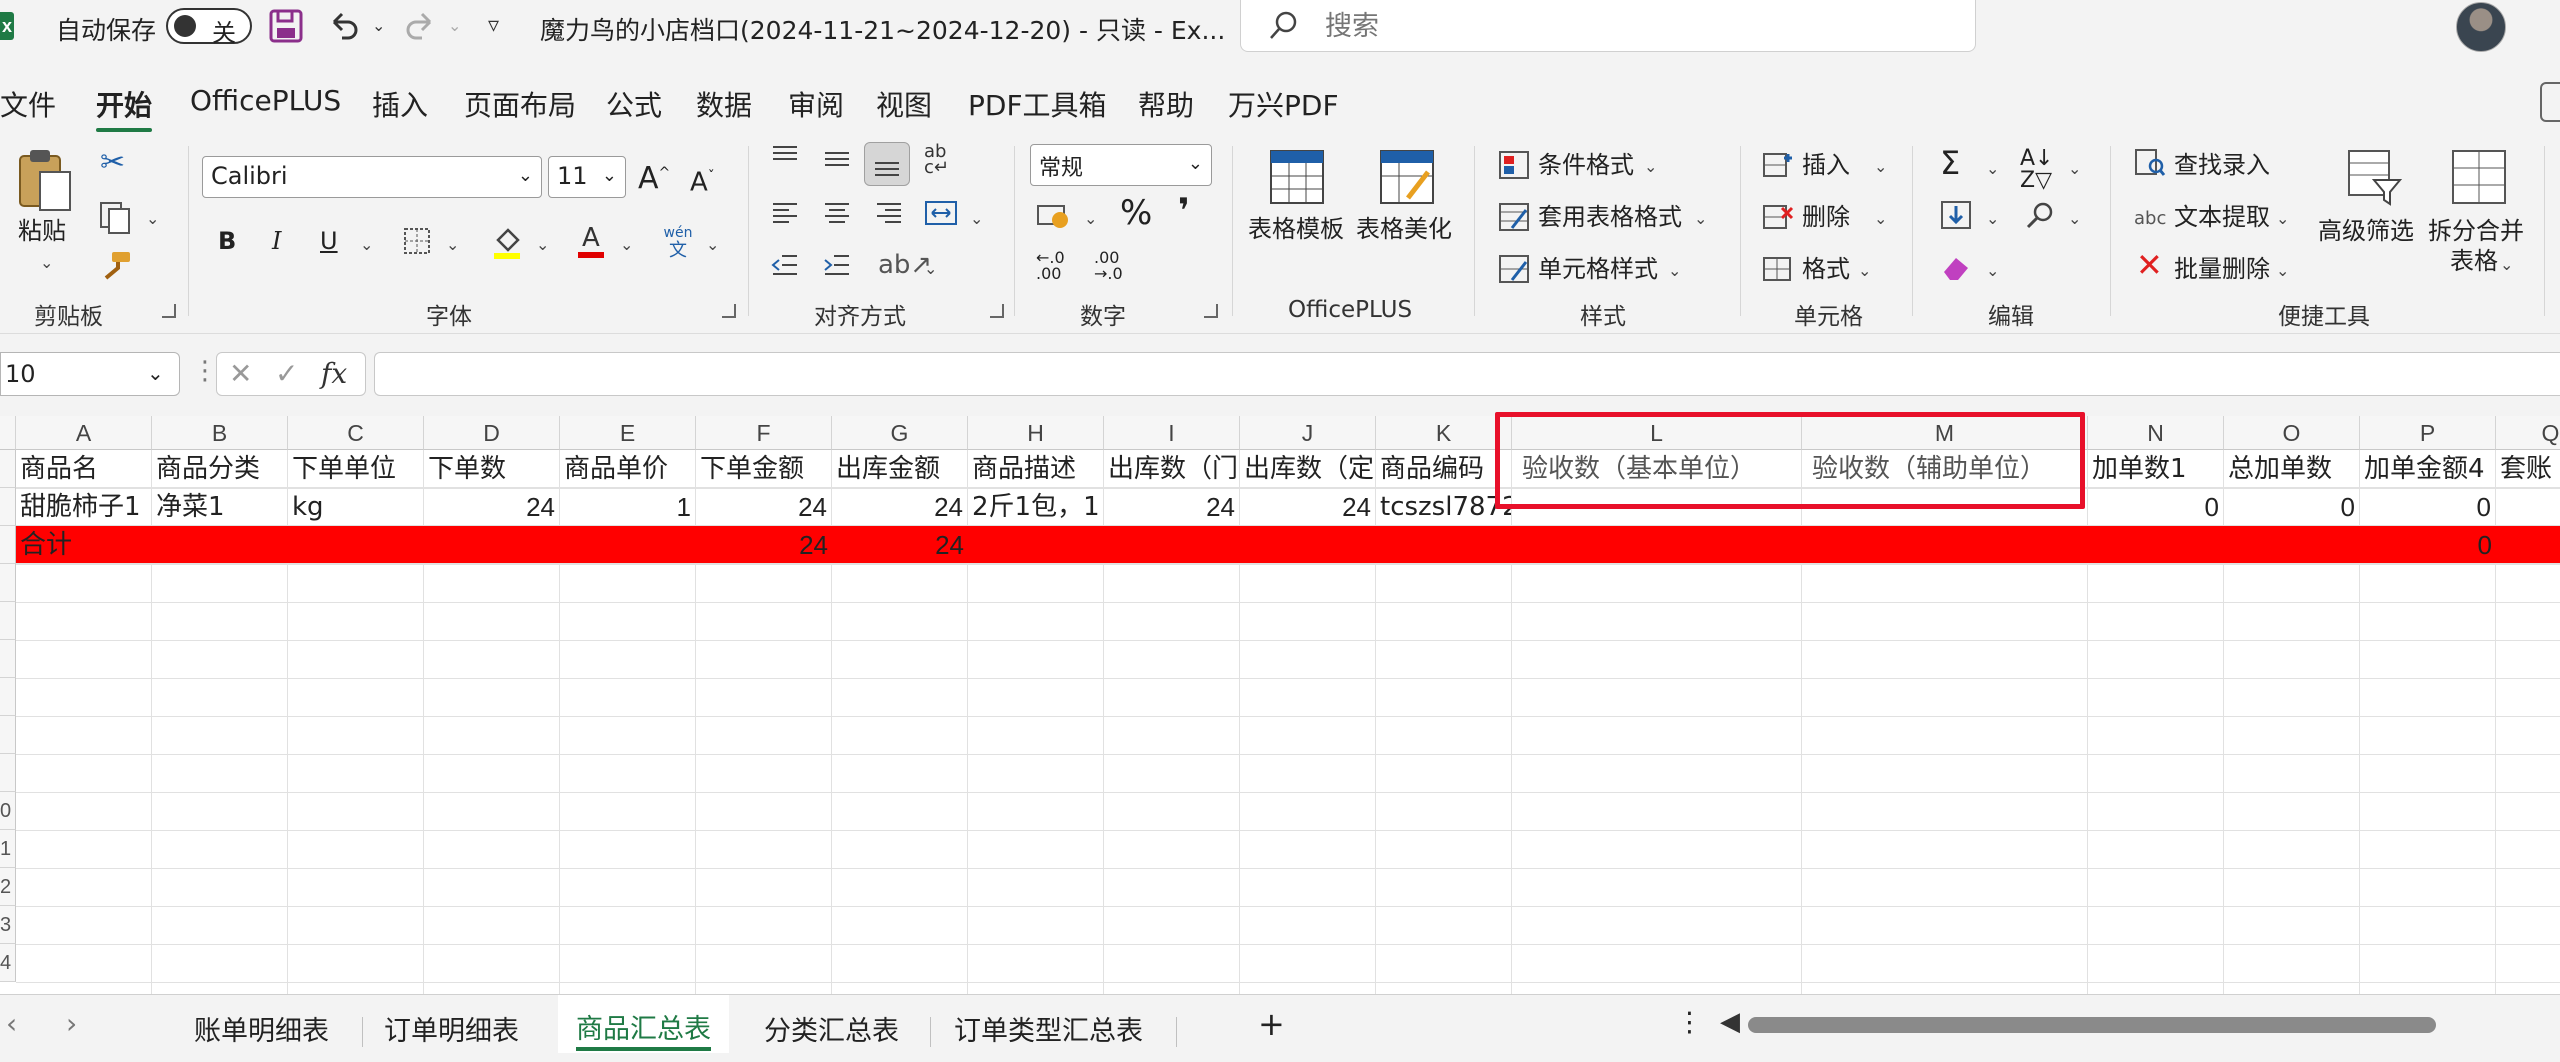  Describe the element at coordinates (84, 433) in the screenshot. I see `column-header-a: A` at that location.